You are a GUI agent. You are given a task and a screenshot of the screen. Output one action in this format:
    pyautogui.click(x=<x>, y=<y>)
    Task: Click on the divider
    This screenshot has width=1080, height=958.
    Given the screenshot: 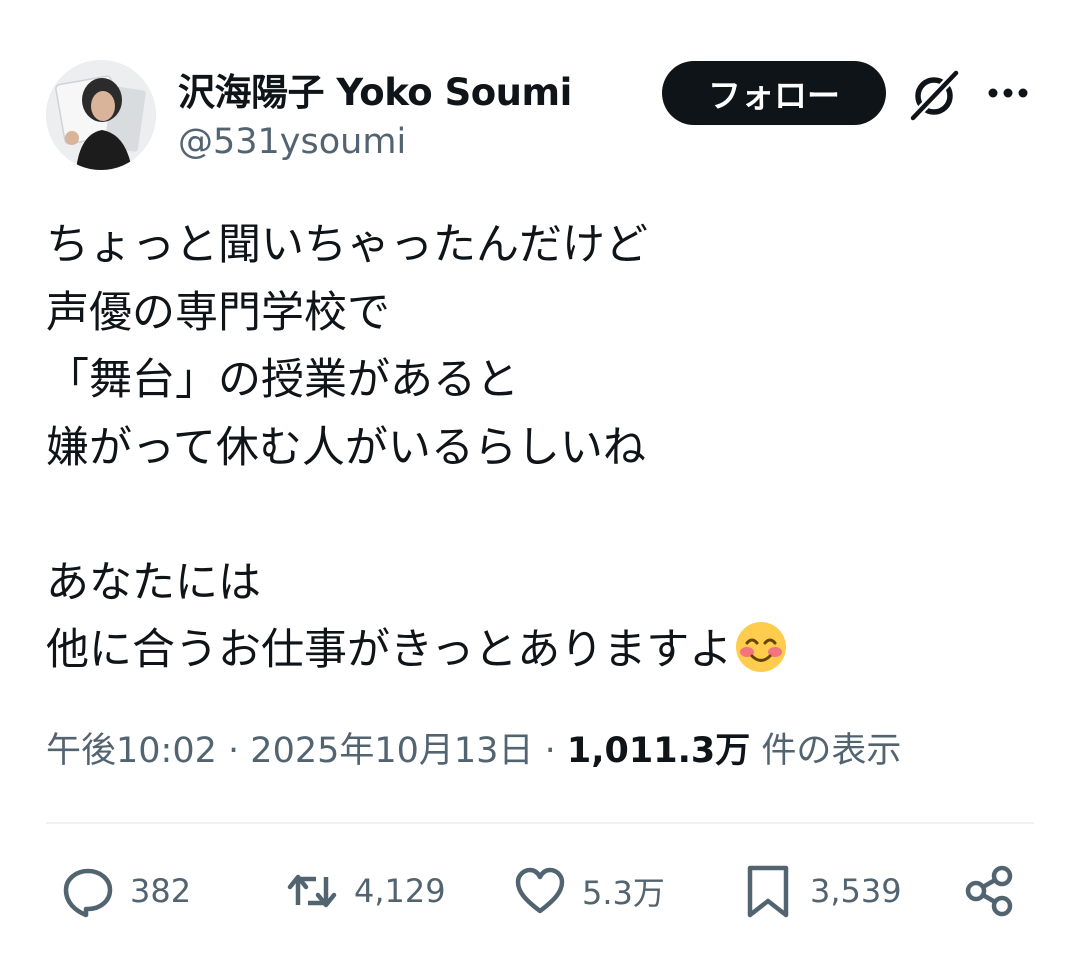 What is the action you would take?
    pyautogui.click(x=540, y=823)
    